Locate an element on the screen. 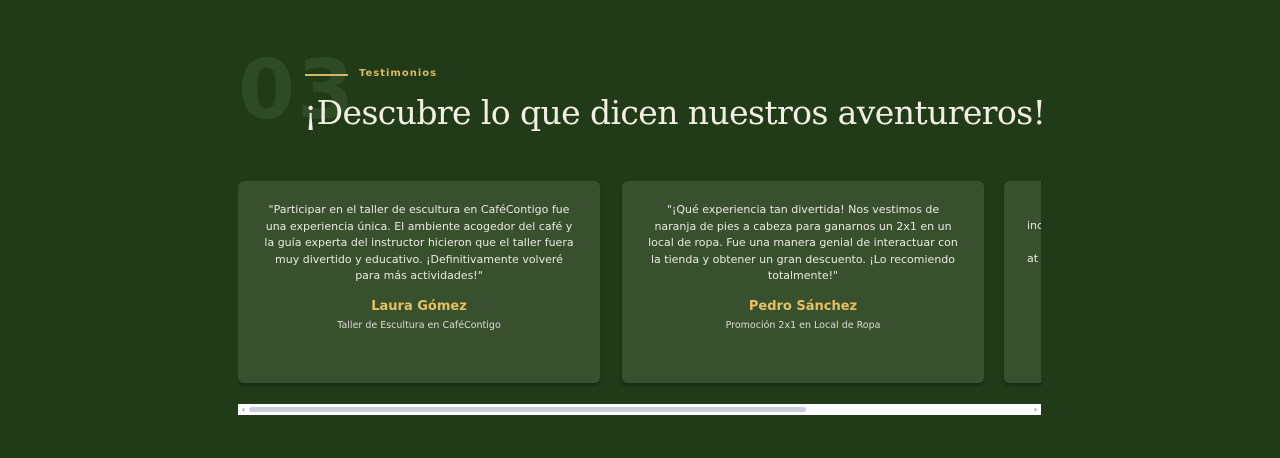 Image resolution: width=1280 pixels, height=458 pixels. testimonial-quote: inc at is located at coordinates (1034, 242).